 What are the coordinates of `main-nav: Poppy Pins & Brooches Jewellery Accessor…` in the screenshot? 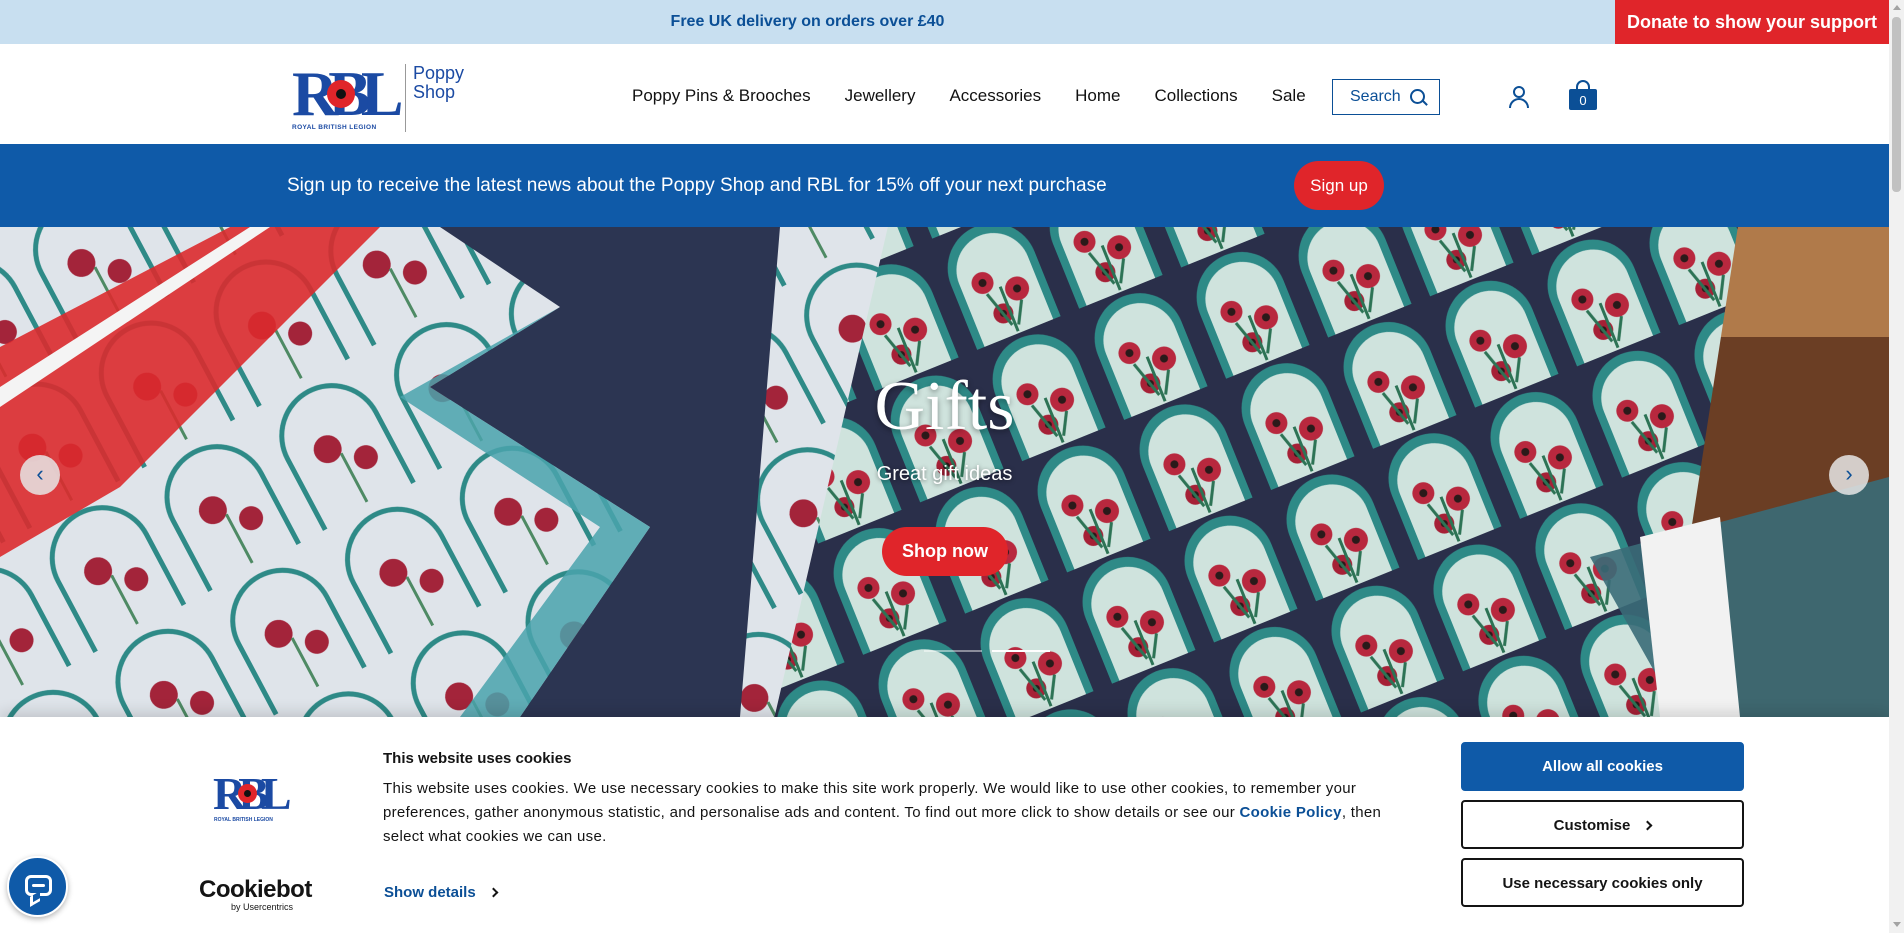 It's located at (986, 96).